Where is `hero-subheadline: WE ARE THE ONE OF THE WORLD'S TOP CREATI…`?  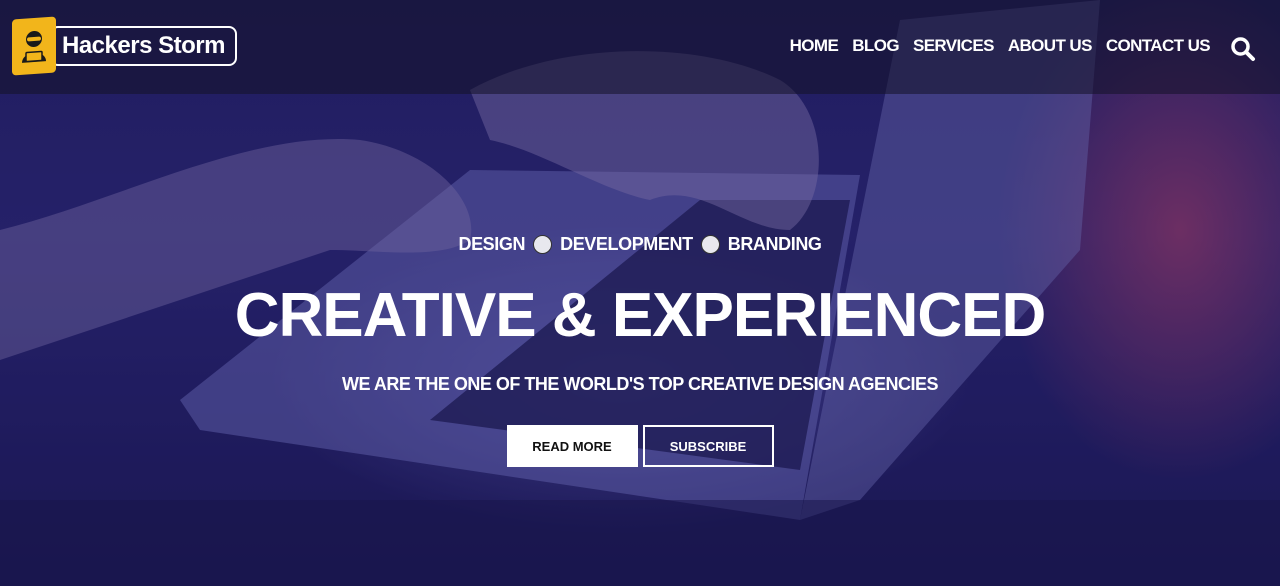
hero-subheadline: WE ARE THE ONE OF THE WORLD'S TOP CREATI… is located at coordinates (640, 384).